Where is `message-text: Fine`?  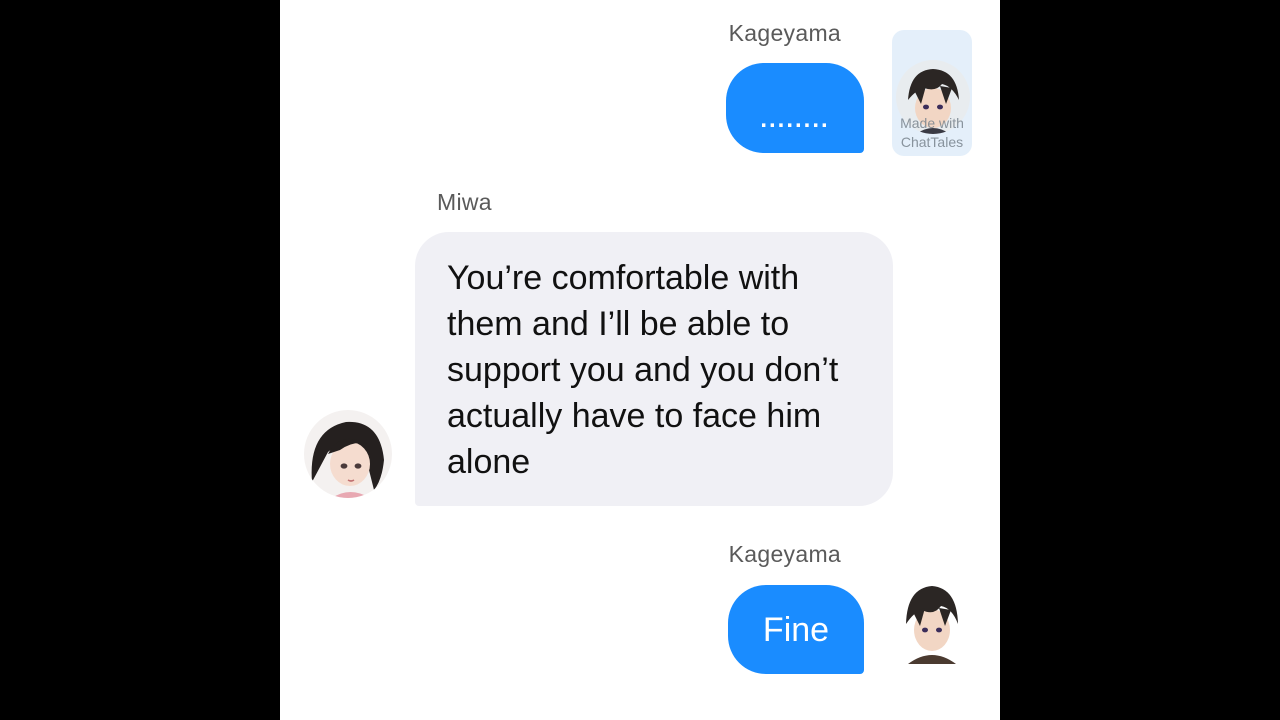
message-text: Fine is located at coordinates (796, 630).